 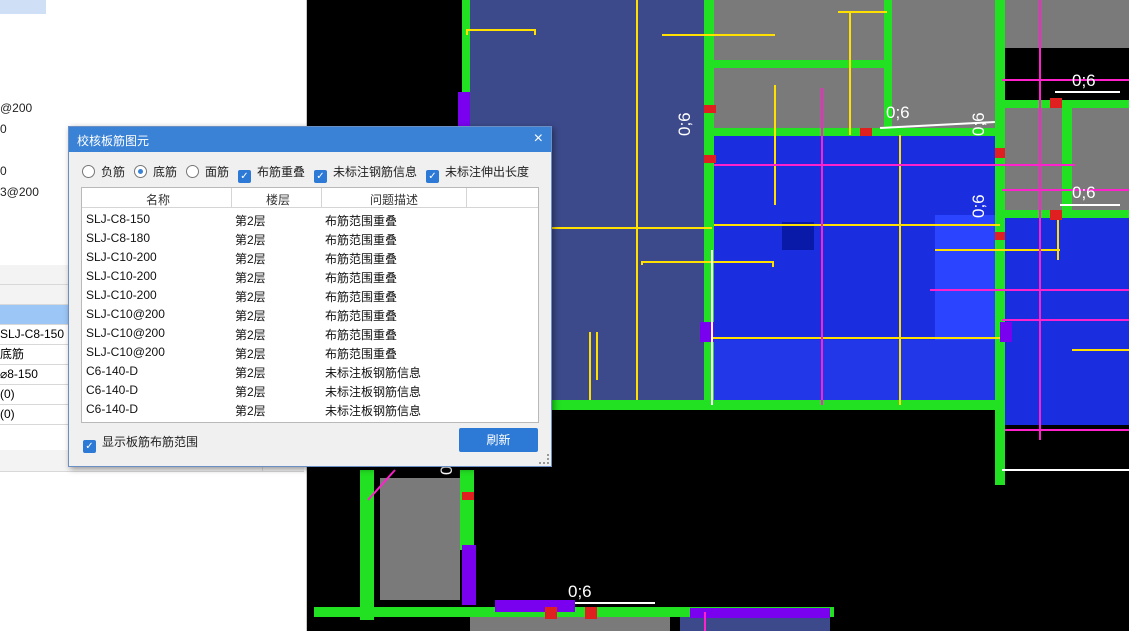 I want to click on checkbox-show-range: ✓ 显示板筋布筋范围, so click(x=140, y=443).